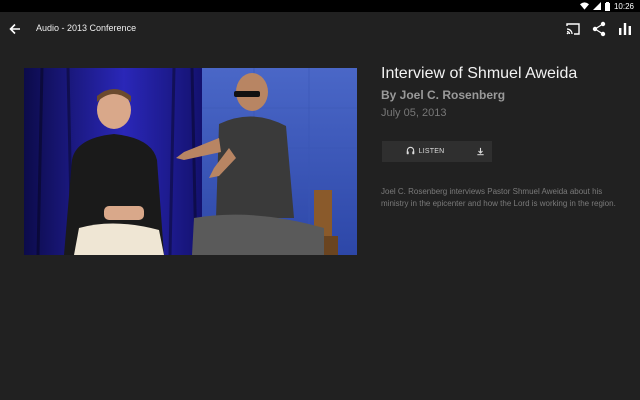  What do you see at coordinates (431, 151) in the screenshot?
I see `listen-label: LISTEN` at bounding box center [431, 151].